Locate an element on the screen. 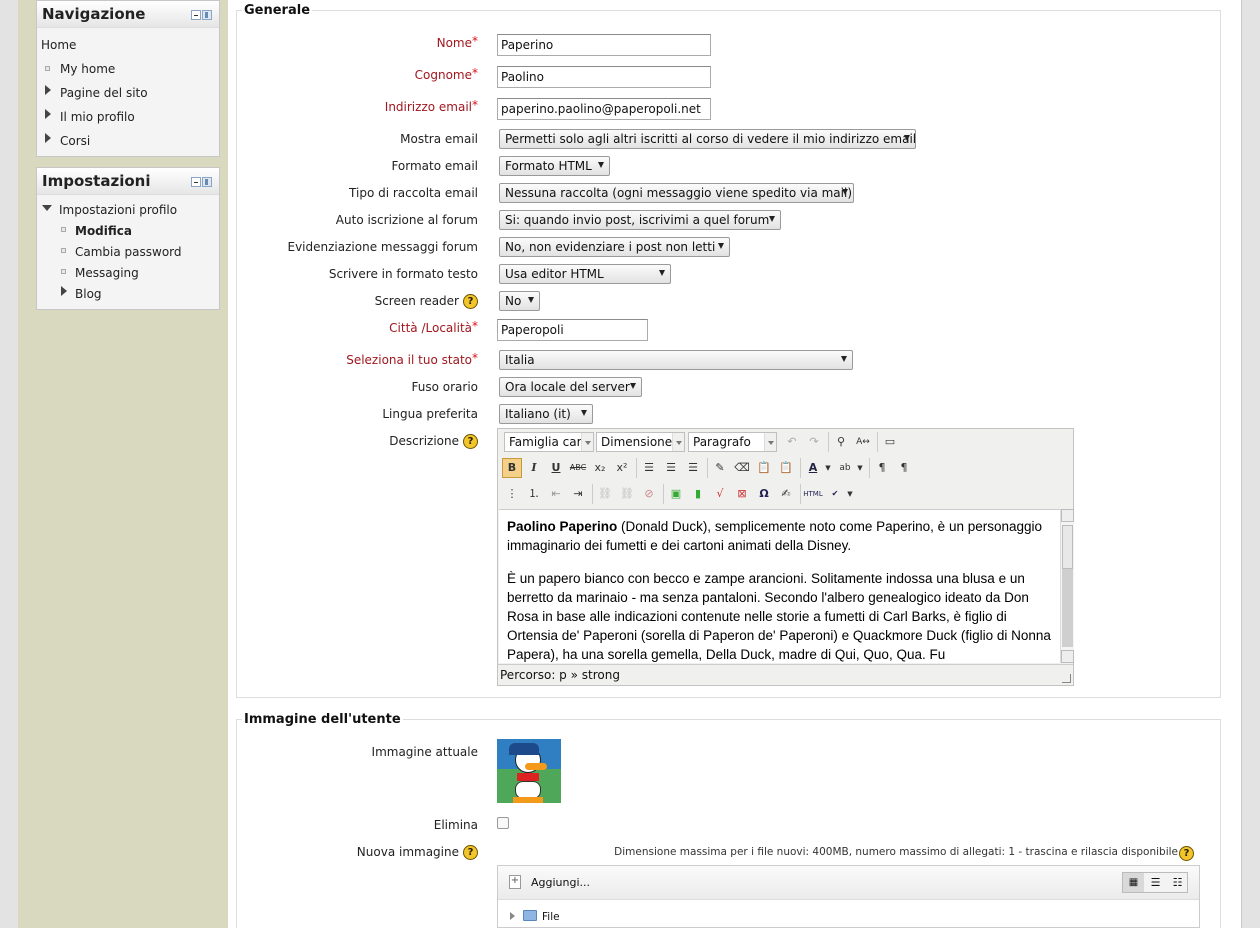 The image size is (1260, 928). table-icon: ✍ is located at coordinates (786, 494).